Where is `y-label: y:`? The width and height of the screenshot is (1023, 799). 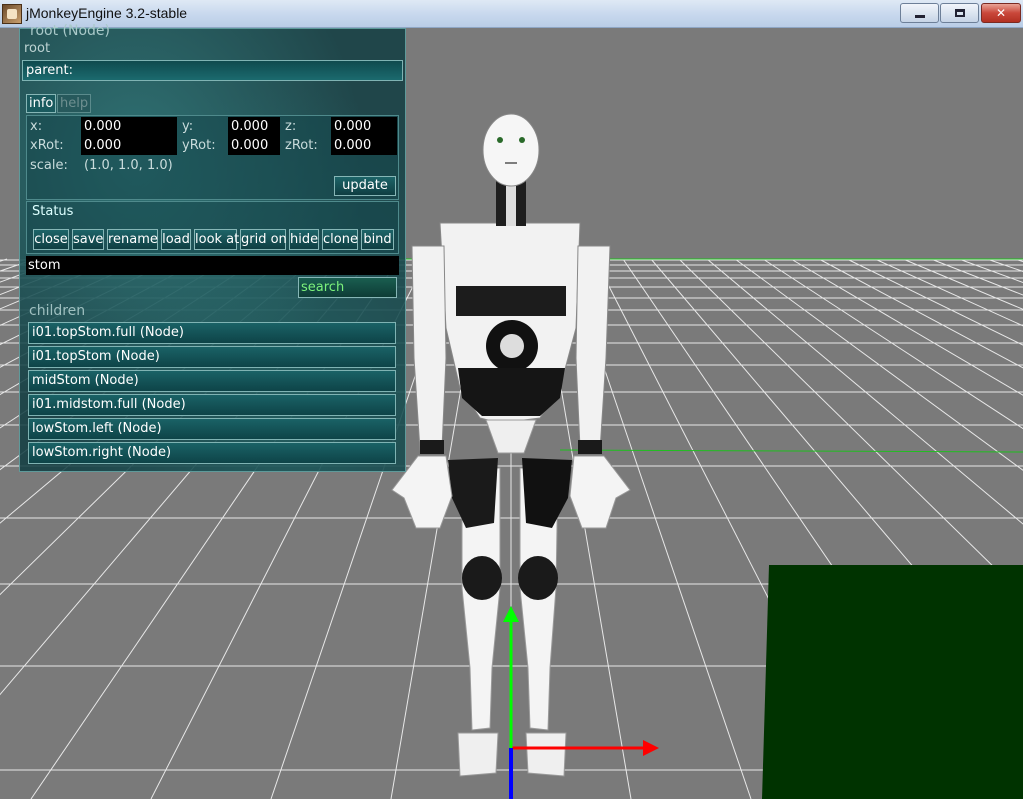 y-label: y: is located at coordinates (188, 126).